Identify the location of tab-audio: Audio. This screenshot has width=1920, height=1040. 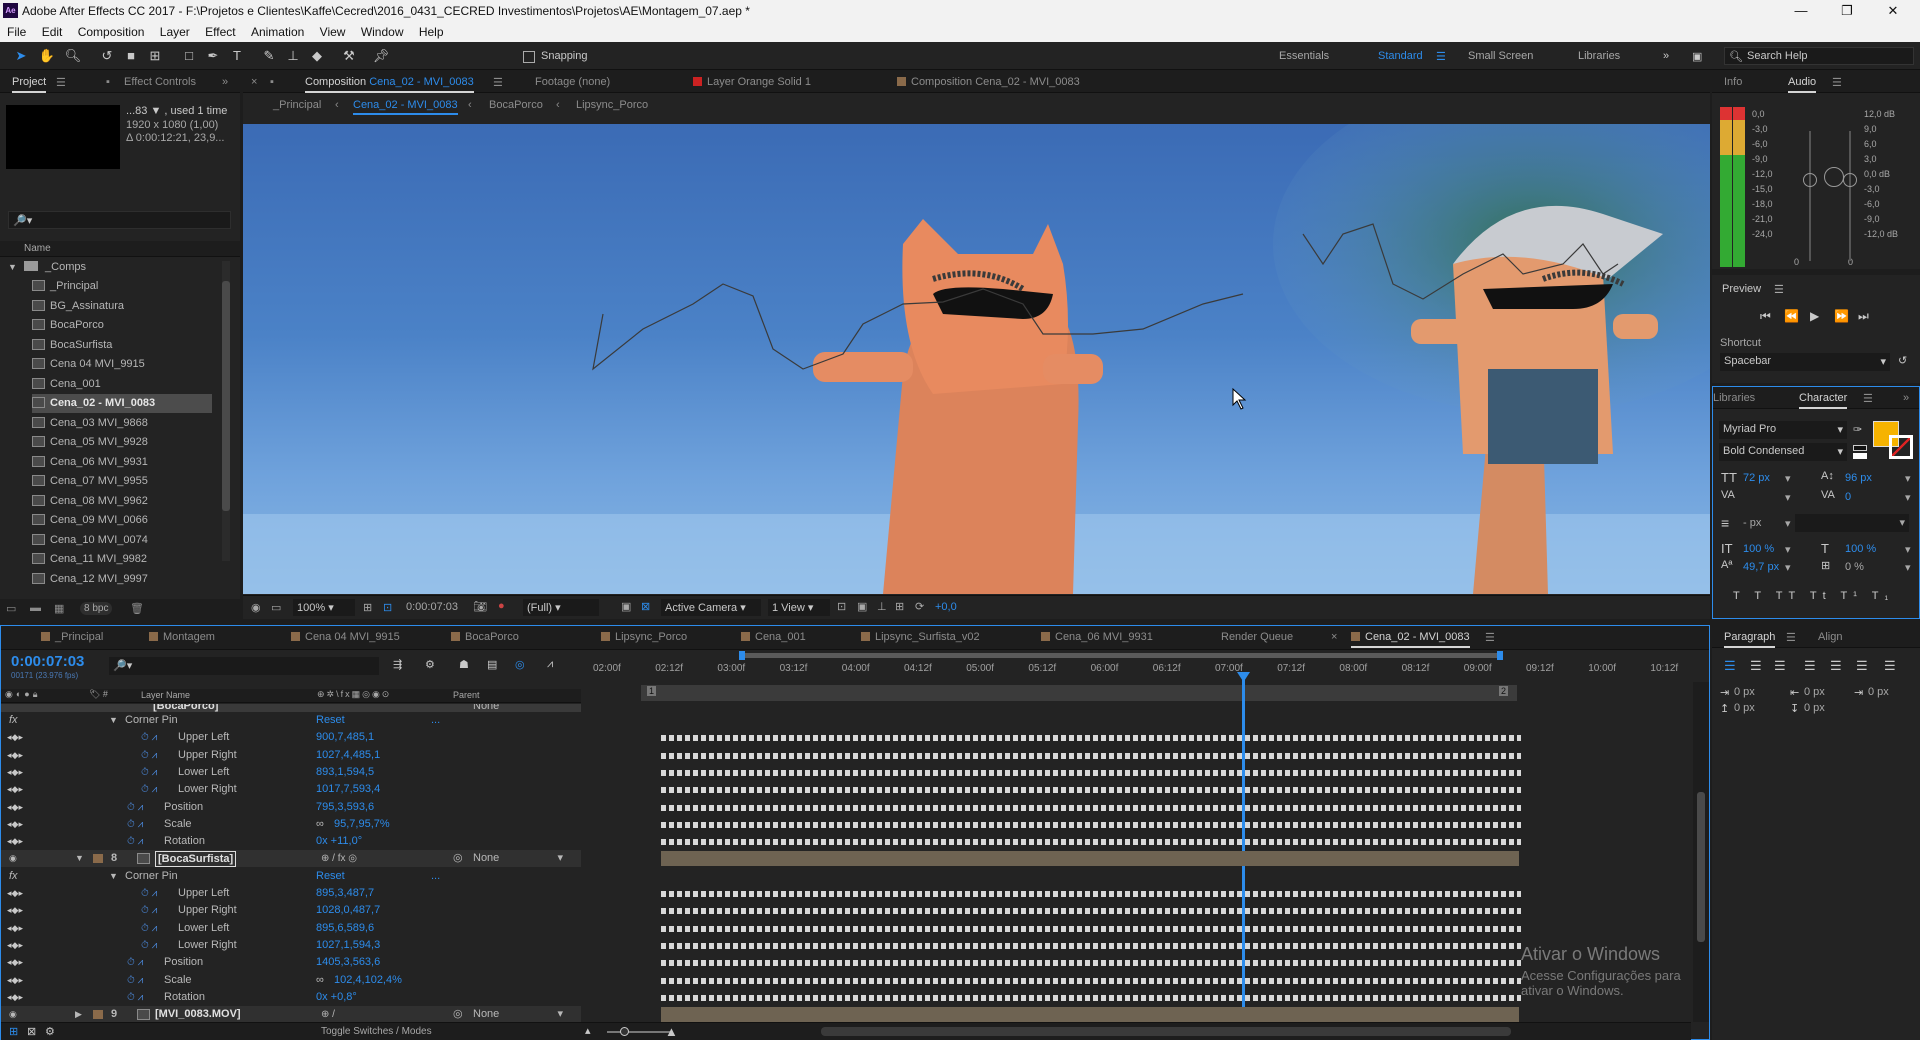
(1802, 84).